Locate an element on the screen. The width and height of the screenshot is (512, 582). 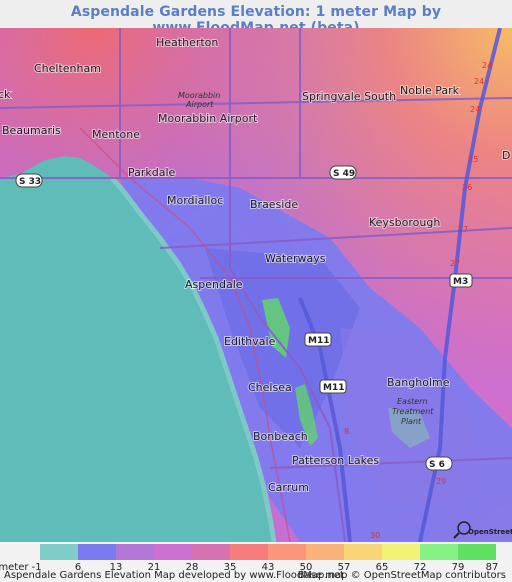
place-chelsea: Chelsea is located at coordinates (270, 387).